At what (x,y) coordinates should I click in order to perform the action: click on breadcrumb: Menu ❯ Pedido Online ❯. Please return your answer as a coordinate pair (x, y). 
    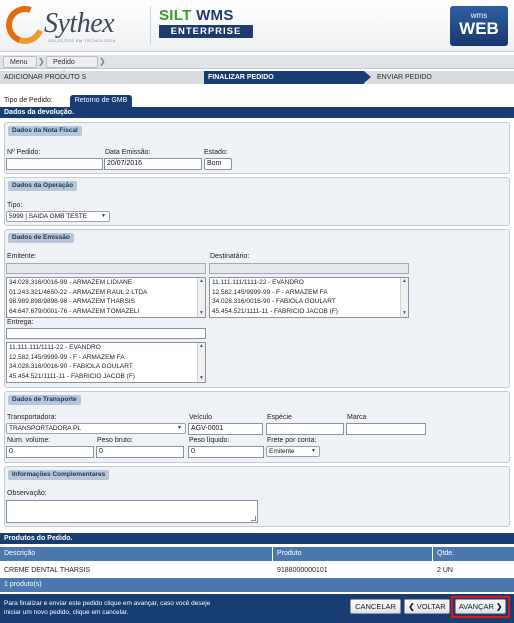
    Looking at the image, I should click on (257, 66).